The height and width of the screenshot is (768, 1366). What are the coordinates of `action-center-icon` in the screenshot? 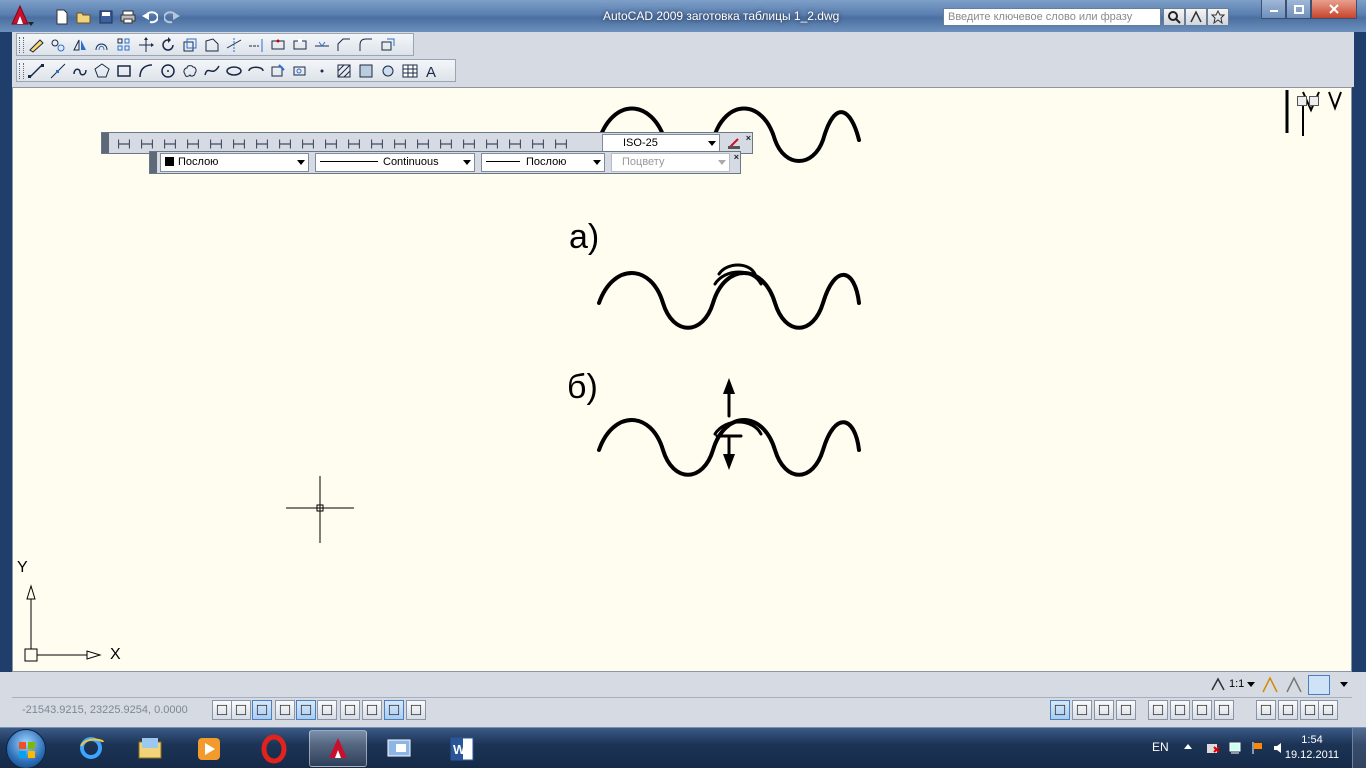 It's located at (1213, 748).